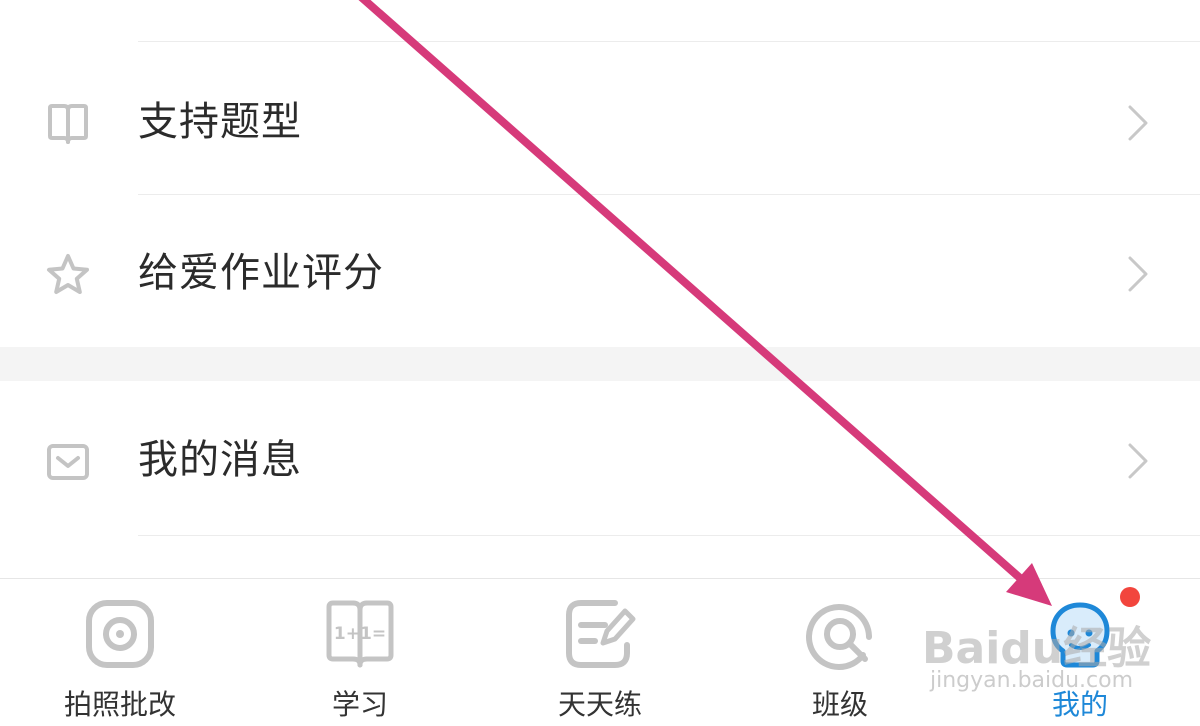 The image size is (1200, 726). I want to click on menu-item-label: 我的消息, so click(220, 460).